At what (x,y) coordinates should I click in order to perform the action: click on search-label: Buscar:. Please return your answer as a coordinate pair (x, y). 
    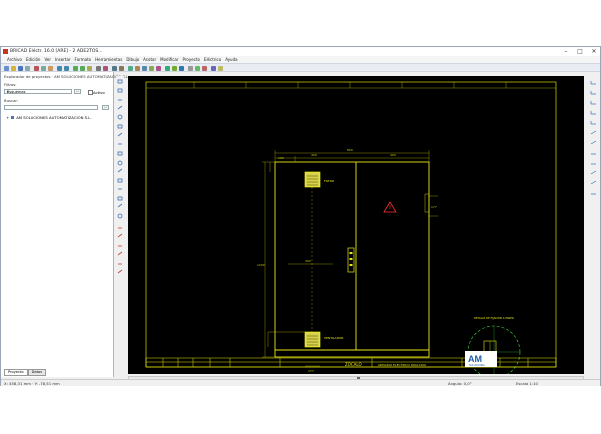
    Looking at the image, I should click on (11, 100).